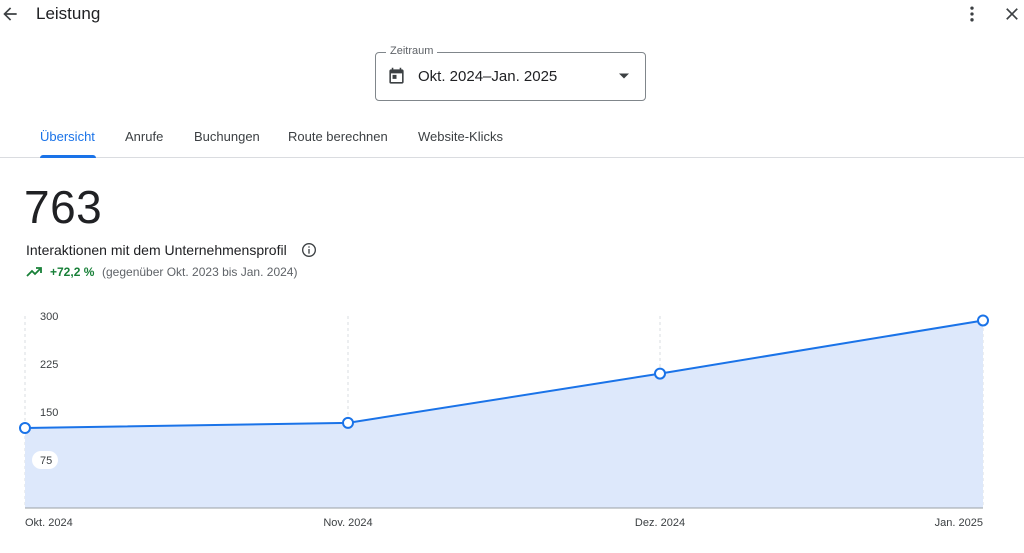  Describe the element at coordinates (338, 136) in the screenshot. I see `tab-route-berechnen: Route berechnen` at that location.